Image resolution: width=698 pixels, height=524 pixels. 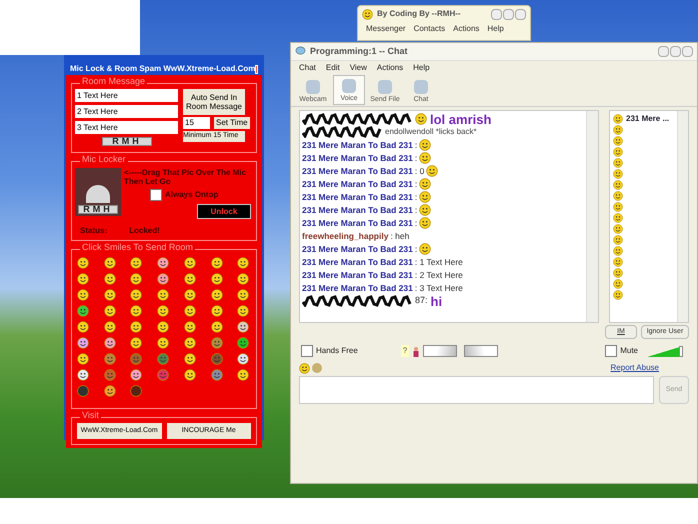 What do you see at coordinates (98, 192) in the screenshot?
I see `microphone-picture: RMH` at bounding box center [98, 192].